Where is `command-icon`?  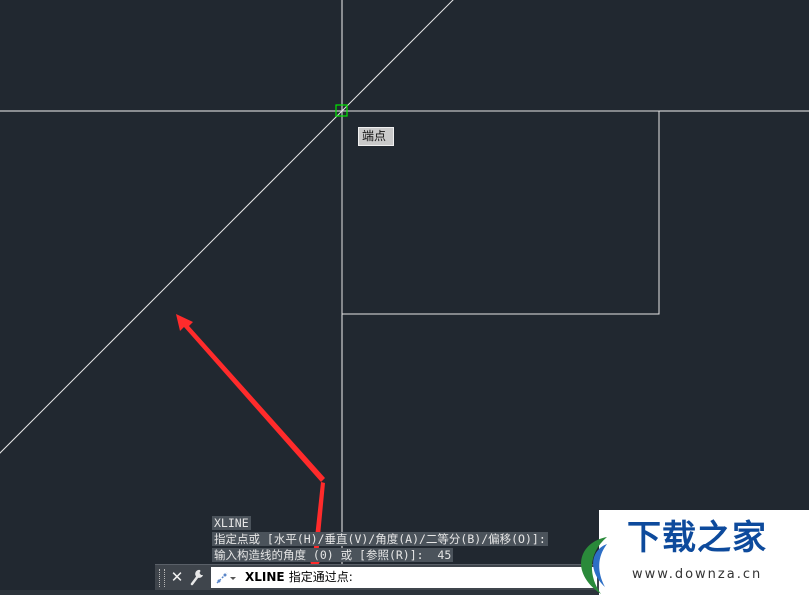
command-icon is located at coordinates (226, 577).